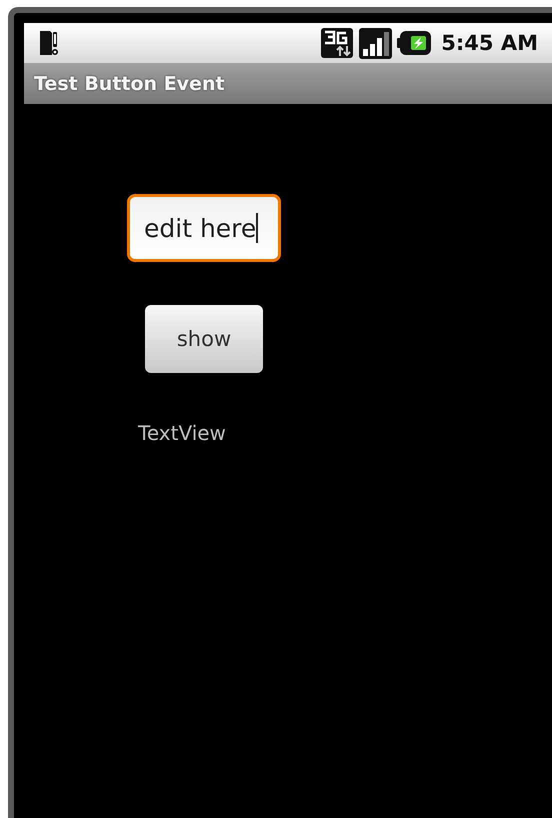 Image resolution: width=552 pixels, height=818 pixels. Describe the element at coordinates (48, 43) in the screenshot. I see `sd-card-warning-icon` at that location.